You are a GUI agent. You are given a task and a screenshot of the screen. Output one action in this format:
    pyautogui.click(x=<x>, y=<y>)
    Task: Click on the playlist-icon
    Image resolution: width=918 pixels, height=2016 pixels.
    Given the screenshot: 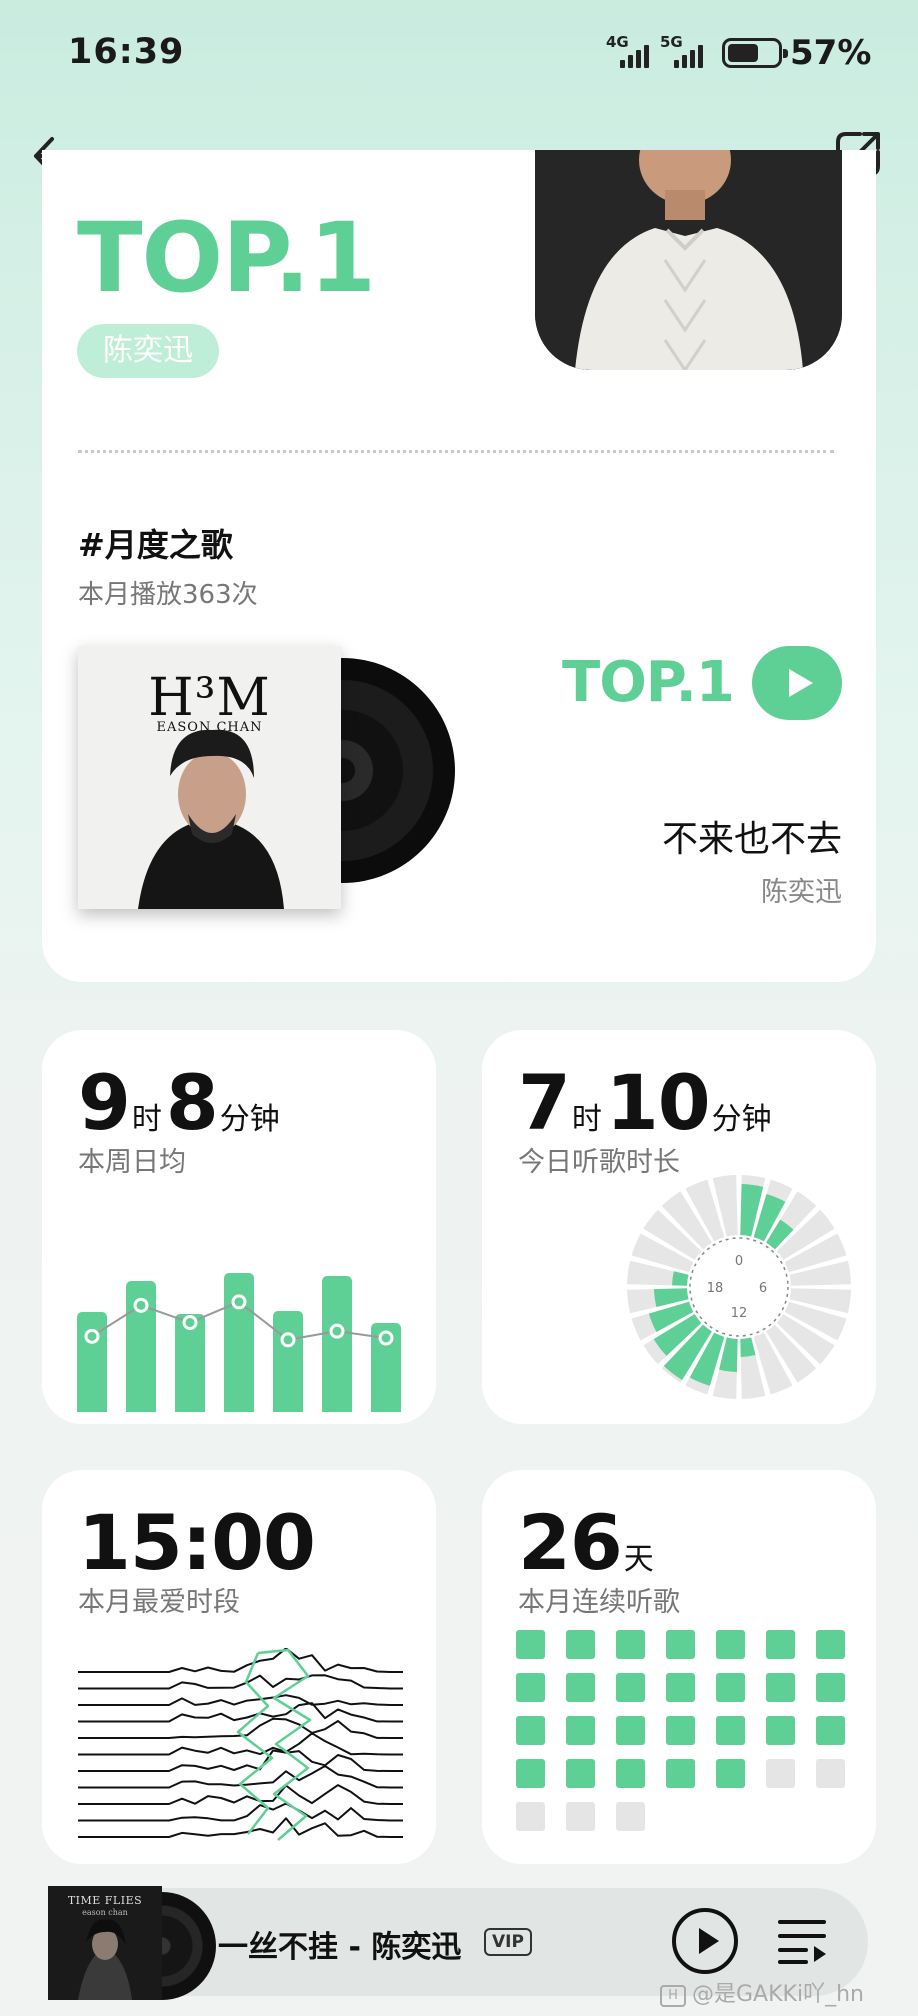 What is the action you would take?
    pyautogui.click(x=802, y=1941)
    